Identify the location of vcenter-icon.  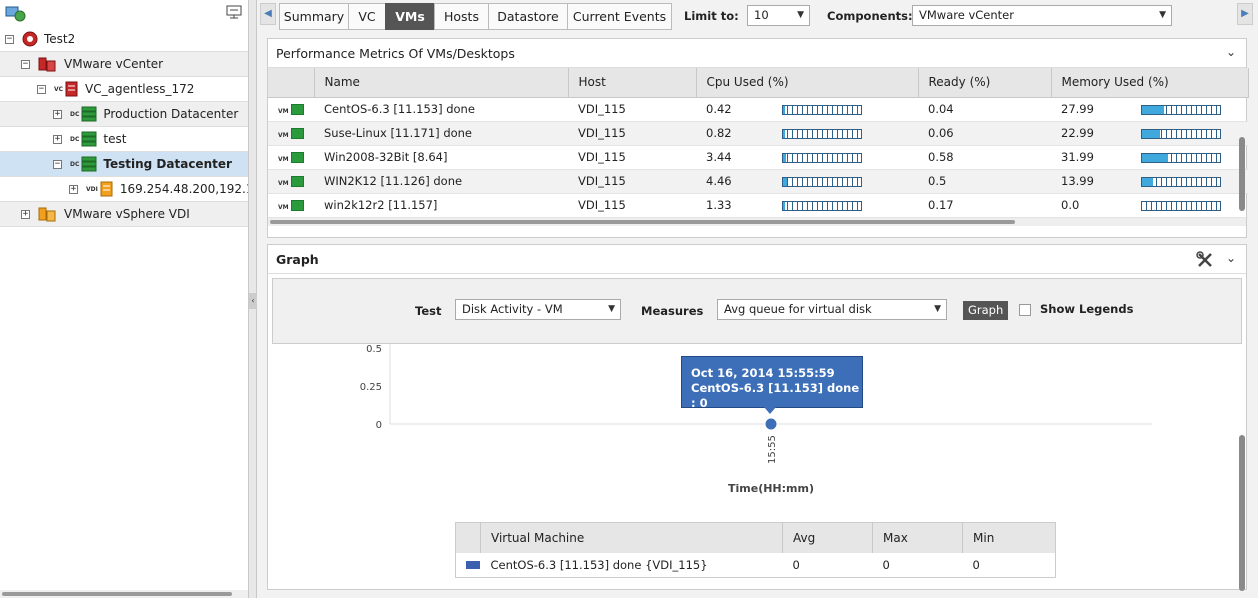
(47, 64).